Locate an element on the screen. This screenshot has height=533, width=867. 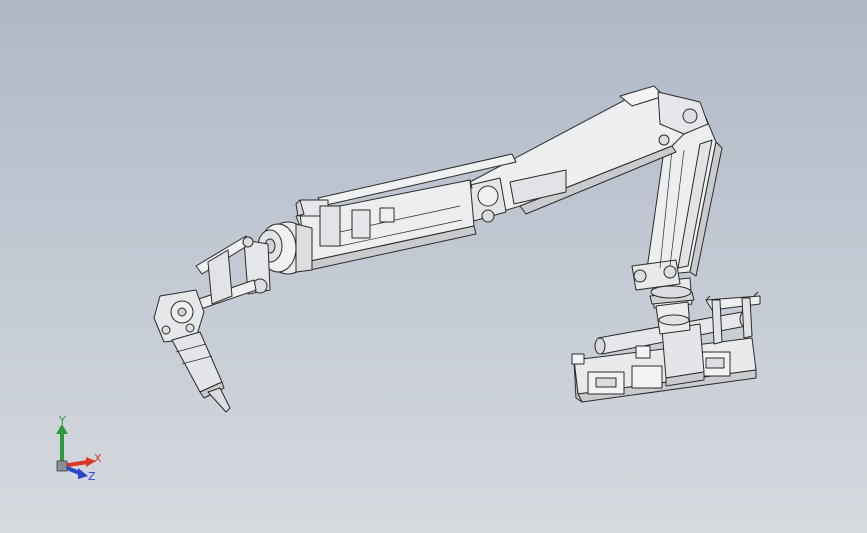
z-axis-label: Z is located at coordinates (92, 476).